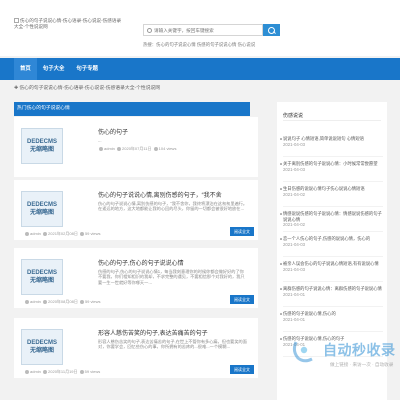  I want to click on post-title: 伤心的句子, so click(178, 131).